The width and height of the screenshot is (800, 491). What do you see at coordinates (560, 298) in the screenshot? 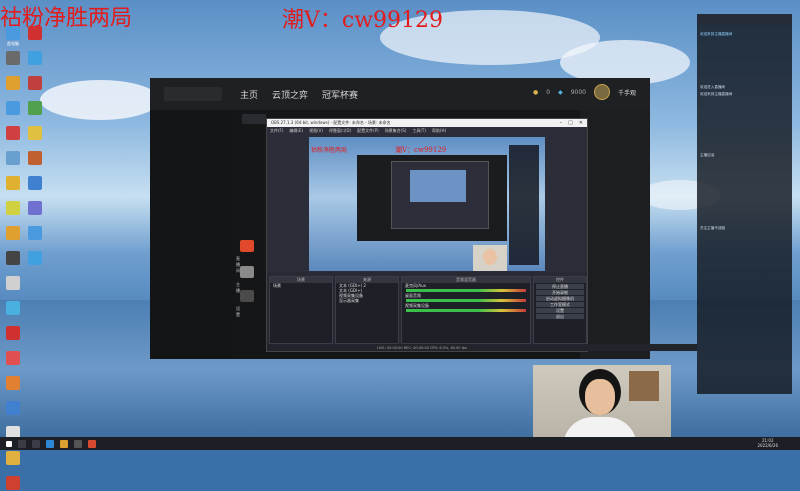
I see `virtual-camera-button: 启动虚拟摄像机` at bounding box center [560, 298].